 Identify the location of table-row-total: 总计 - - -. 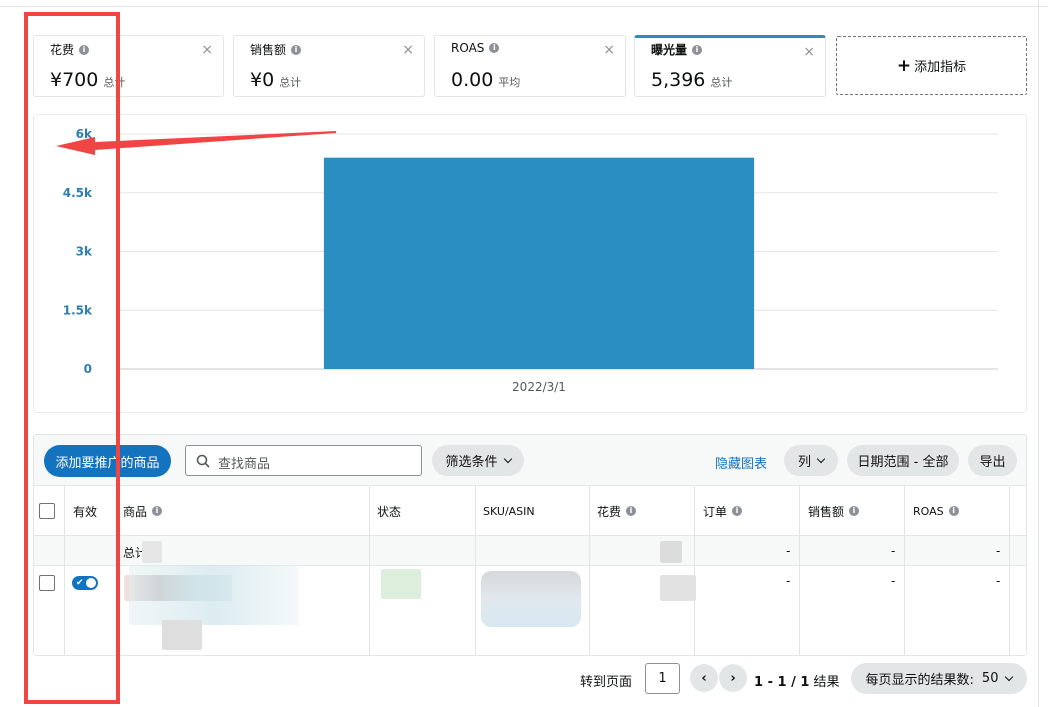
(530, 551).